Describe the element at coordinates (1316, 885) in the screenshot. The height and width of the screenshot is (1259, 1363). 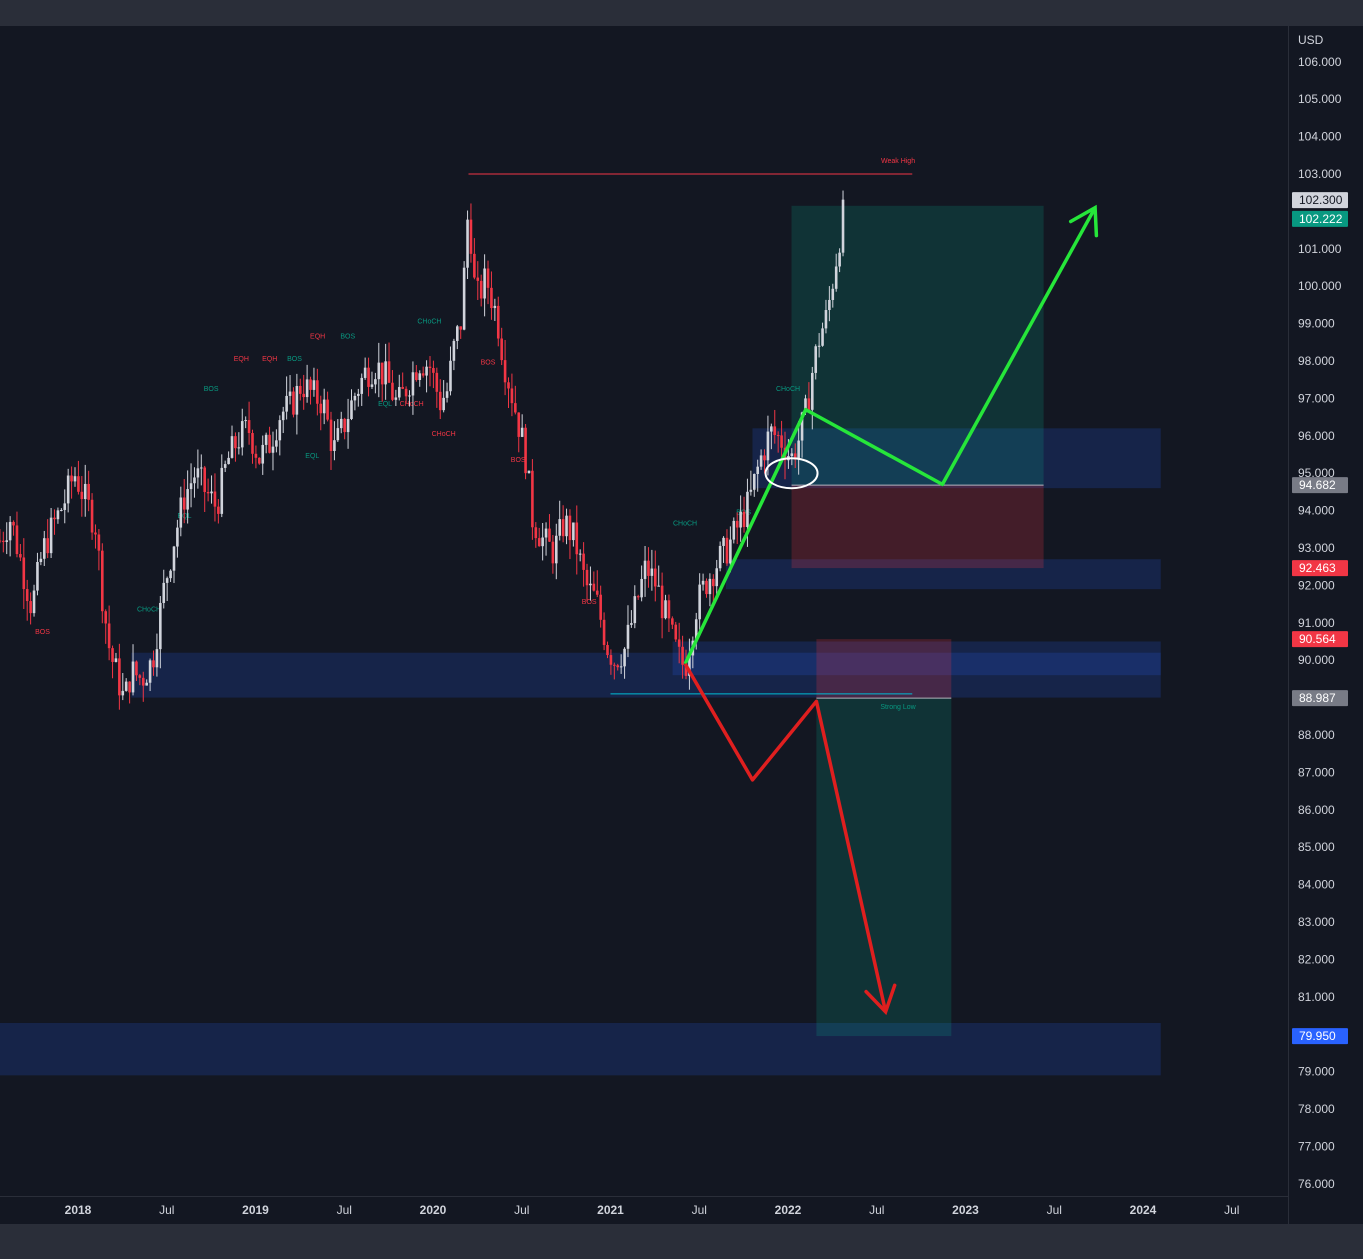
I see `price-tick-label: 84.000` at that location.